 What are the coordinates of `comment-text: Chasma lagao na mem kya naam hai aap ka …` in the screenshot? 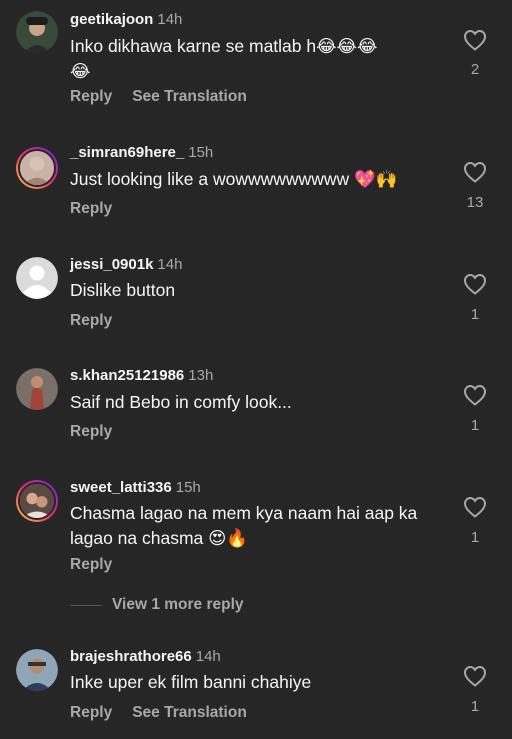 It's located at (260, 526).